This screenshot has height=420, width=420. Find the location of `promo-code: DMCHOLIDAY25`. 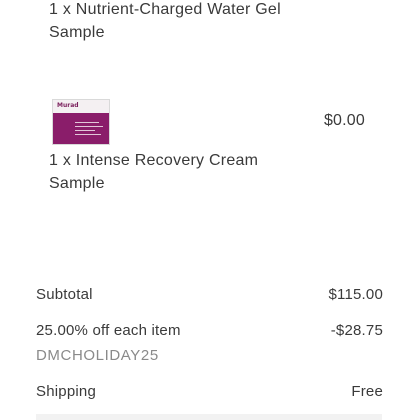

promo-code: DMCHOLIDAY25 is located at coordinates (97, 355).